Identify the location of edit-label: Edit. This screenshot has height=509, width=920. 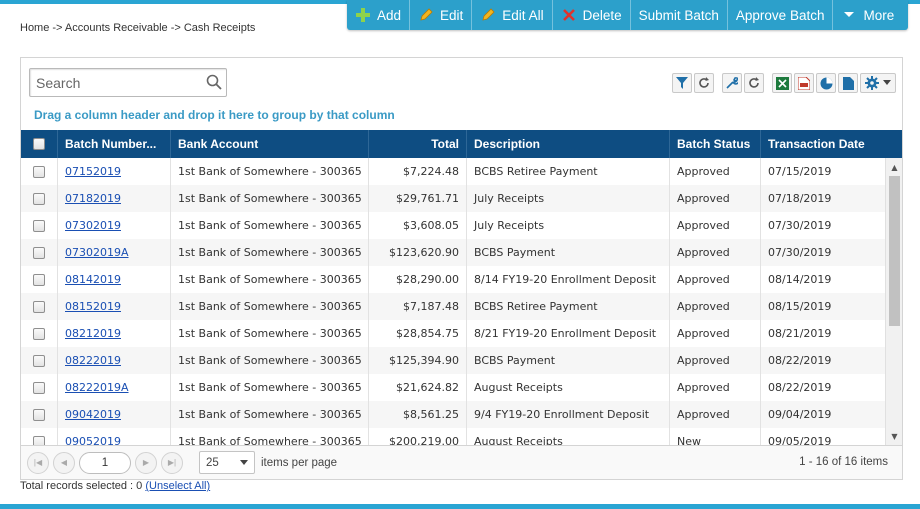
(452, 15).